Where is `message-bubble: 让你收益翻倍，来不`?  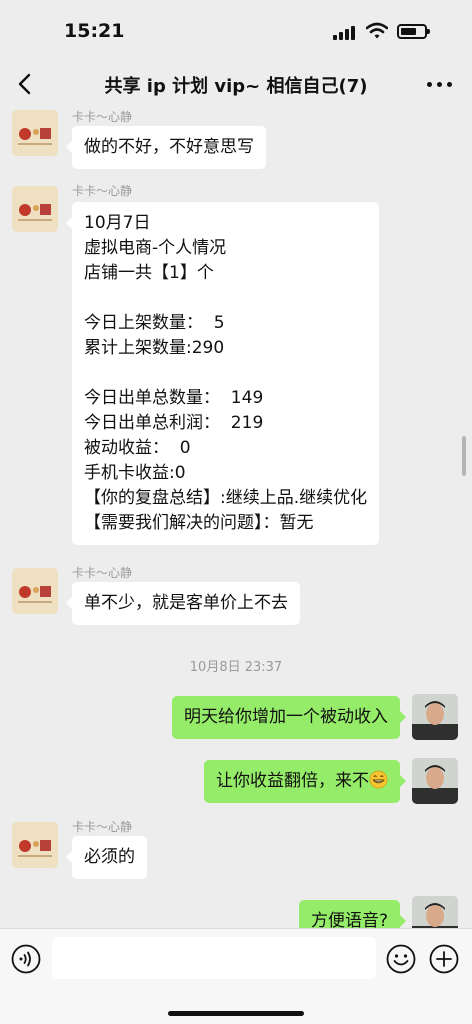
message-bubble: 让你收益翻倍，来不 is located at coordinates (305, 781).